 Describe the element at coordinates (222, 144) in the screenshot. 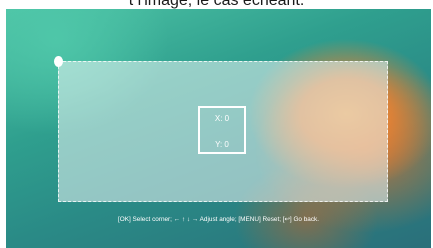

I see `y-coordinate: Y: 0` at that location.